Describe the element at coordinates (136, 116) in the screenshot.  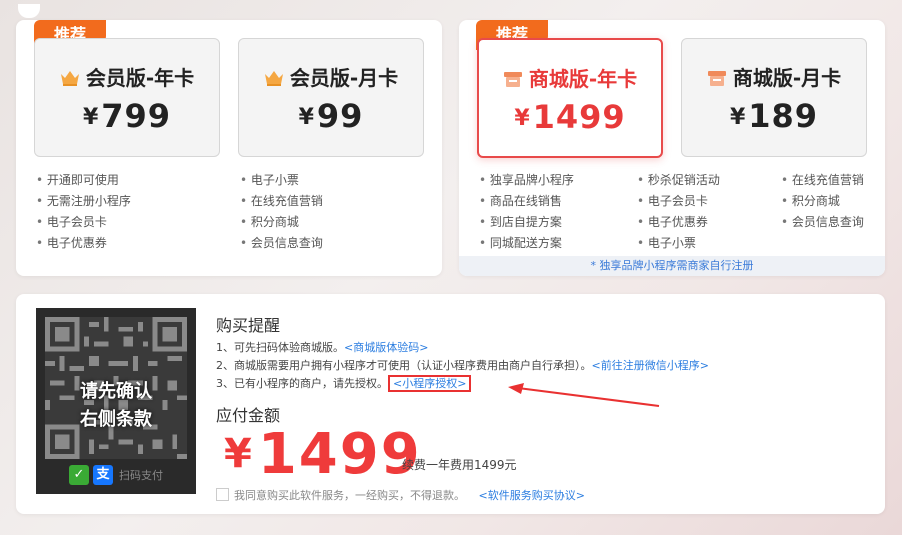
I see `price-value: 799` at that location.